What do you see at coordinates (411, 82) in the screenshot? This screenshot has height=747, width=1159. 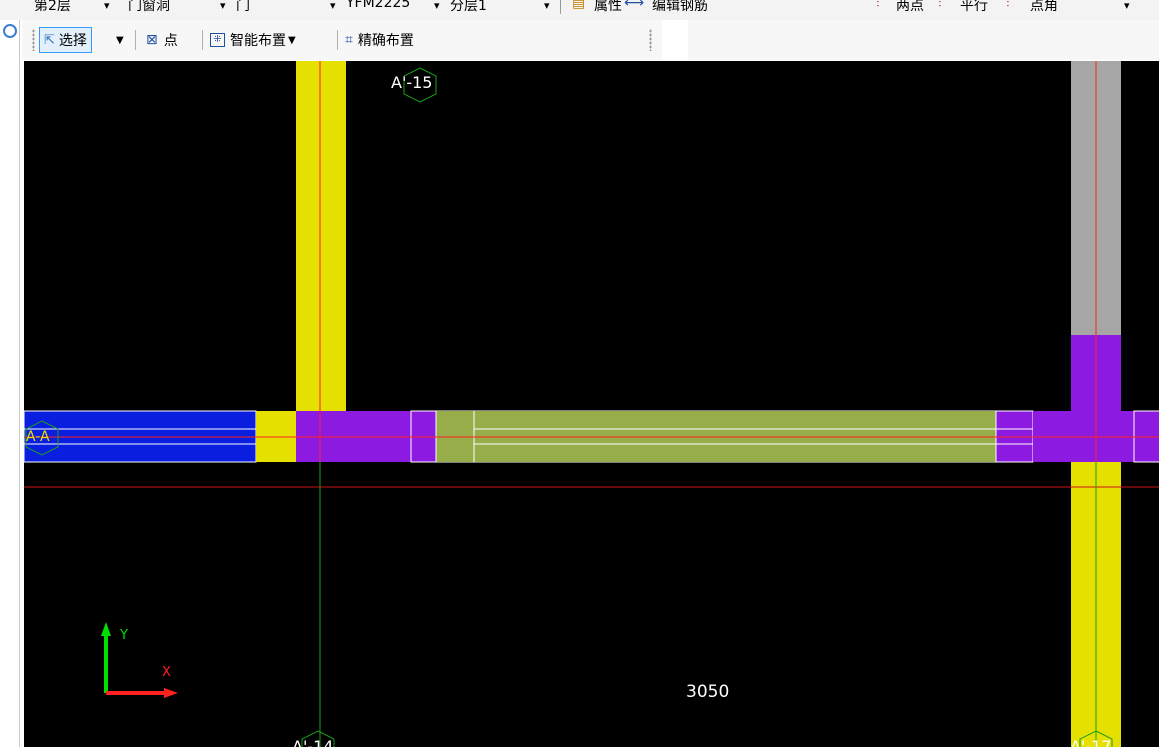 I see `grid-label-top: A'-15` at bounding box center [411, 82].